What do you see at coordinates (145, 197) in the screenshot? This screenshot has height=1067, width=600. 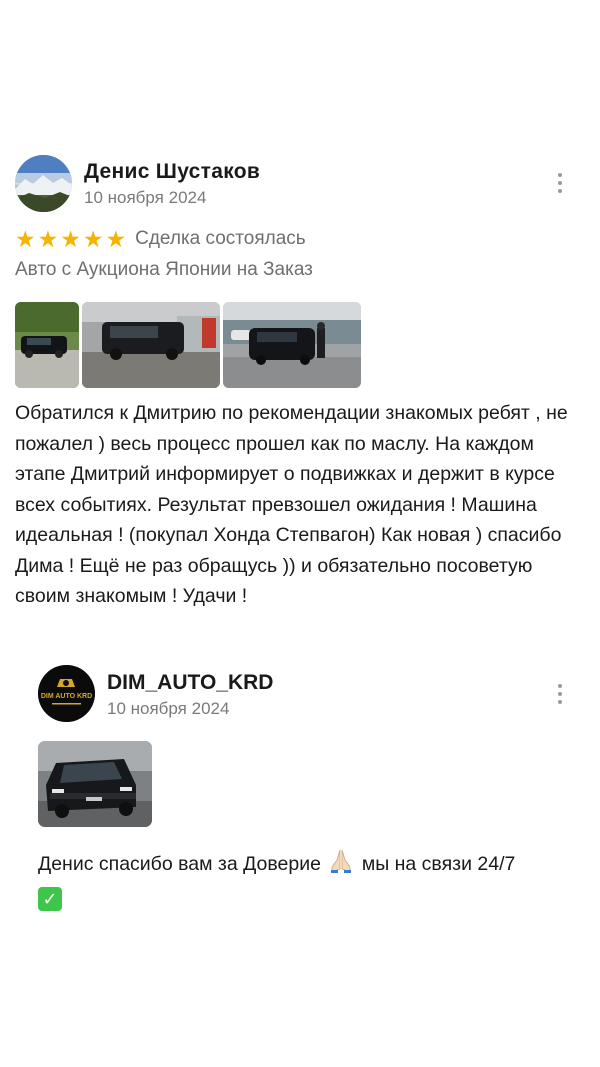 I see `review-date: 10 ноября 2024` at bounding box center [145, 197].